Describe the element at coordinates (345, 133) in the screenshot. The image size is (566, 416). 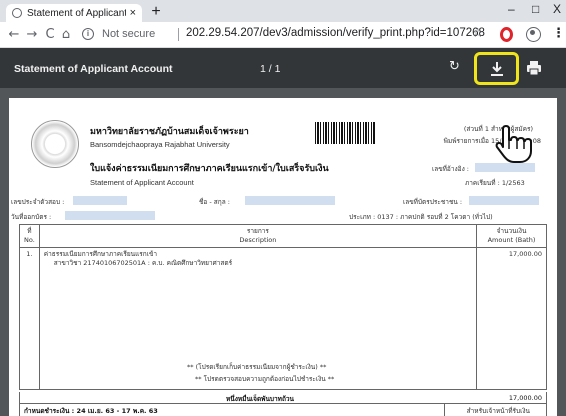
I see `barcode` at that location.